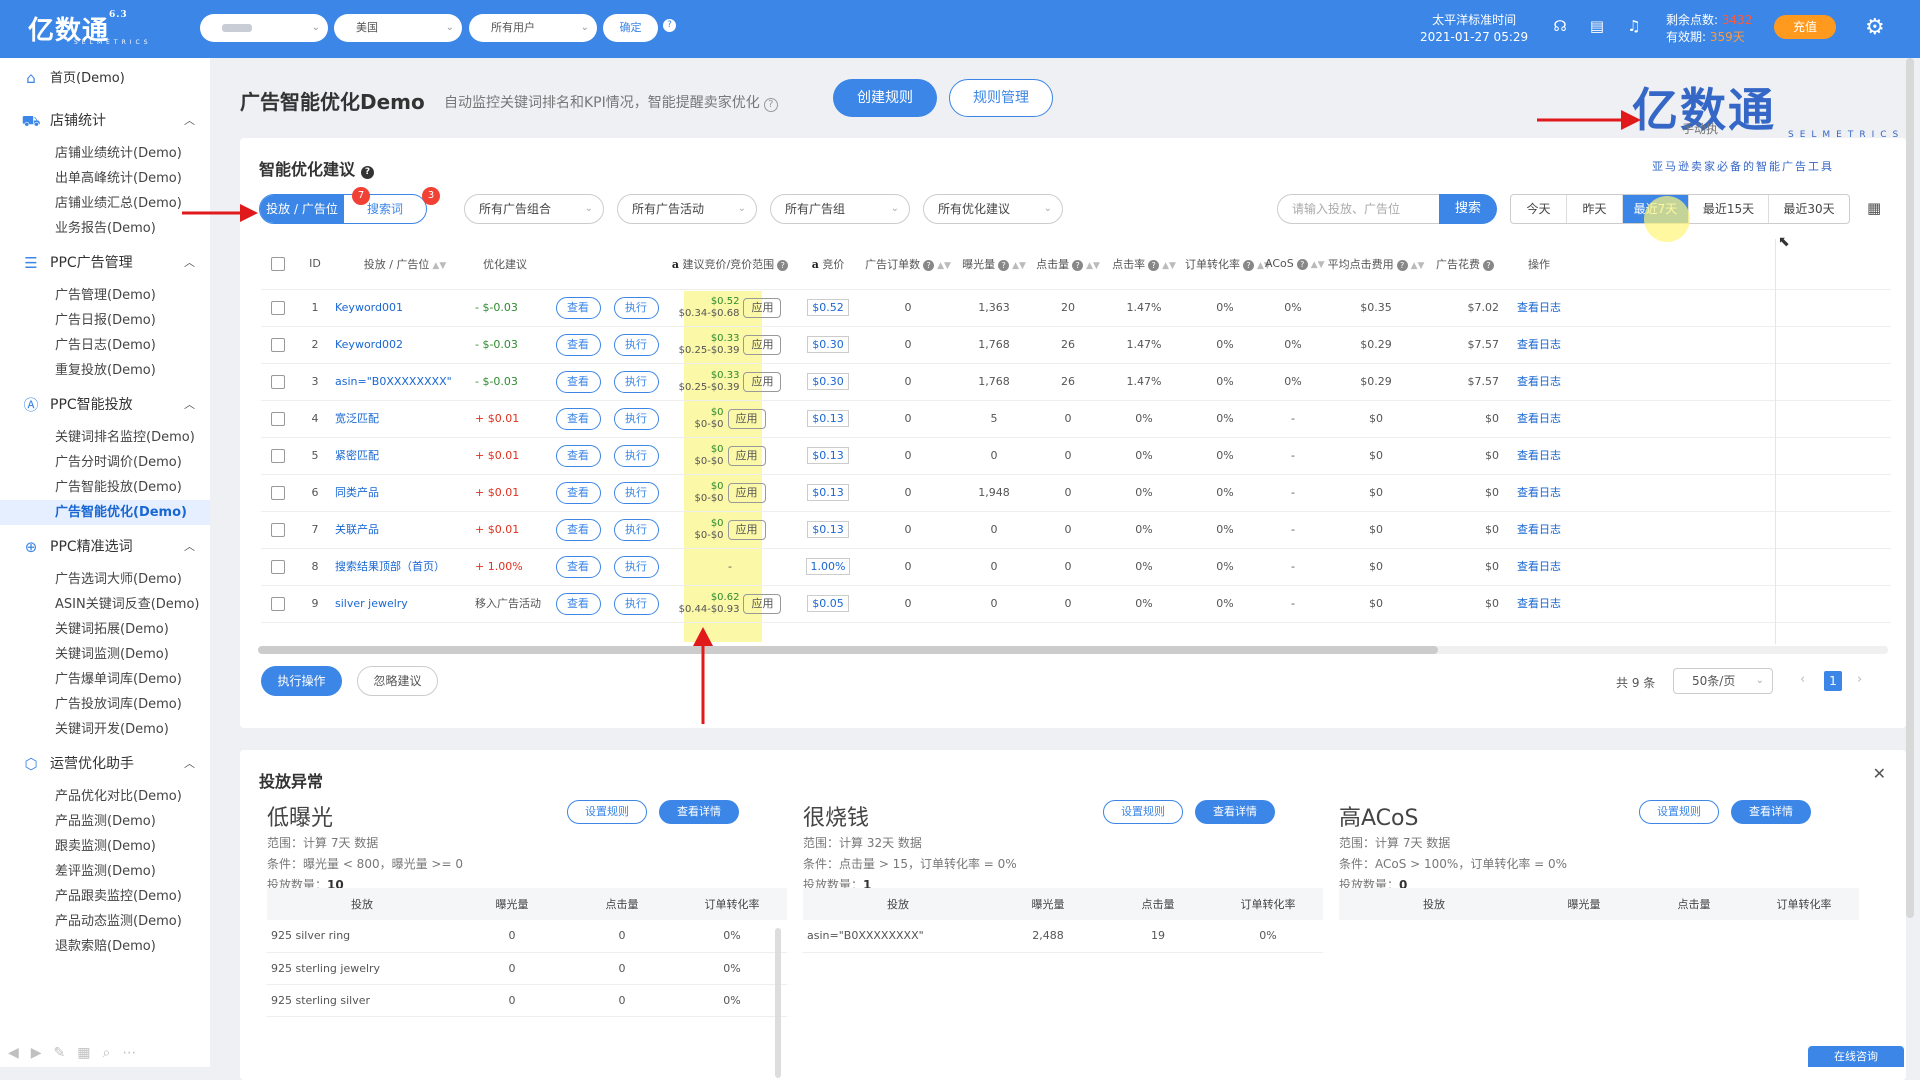 Image resolution: width=1920 pixels, height=1080 pixels. Describe the element at coordinates (105, 320) in the screenshot. I see `sidebar-item: 广告日报(Demo)` at that location.